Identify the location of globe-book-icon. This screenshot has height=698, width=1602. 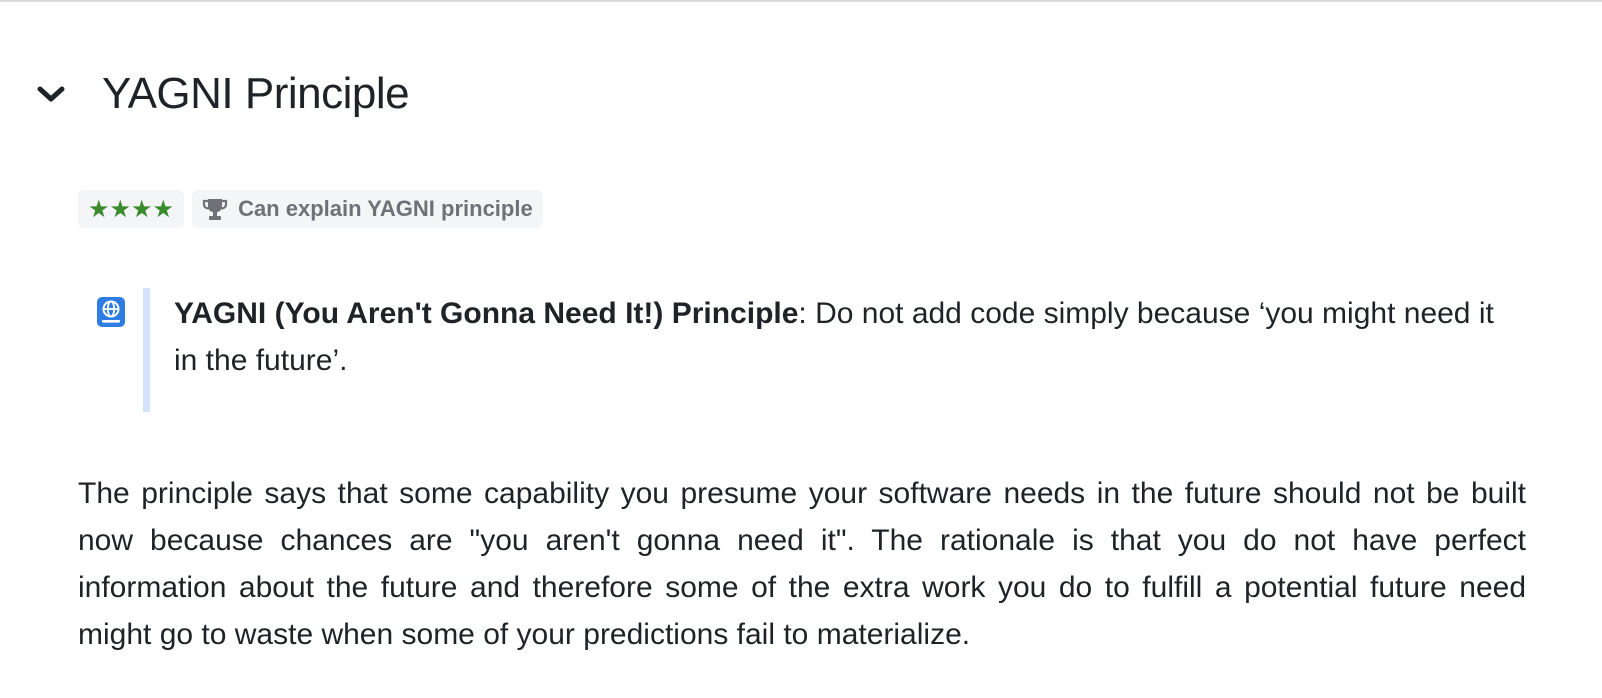
(111, 314).